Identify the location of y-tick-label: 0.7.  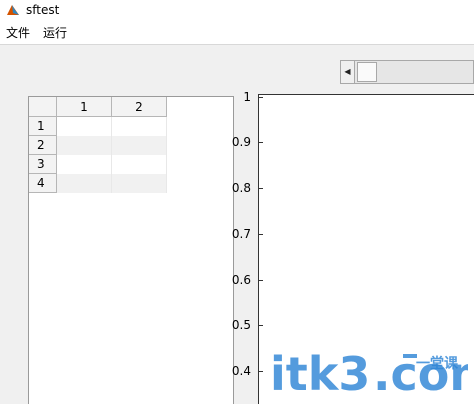
(241, 234).